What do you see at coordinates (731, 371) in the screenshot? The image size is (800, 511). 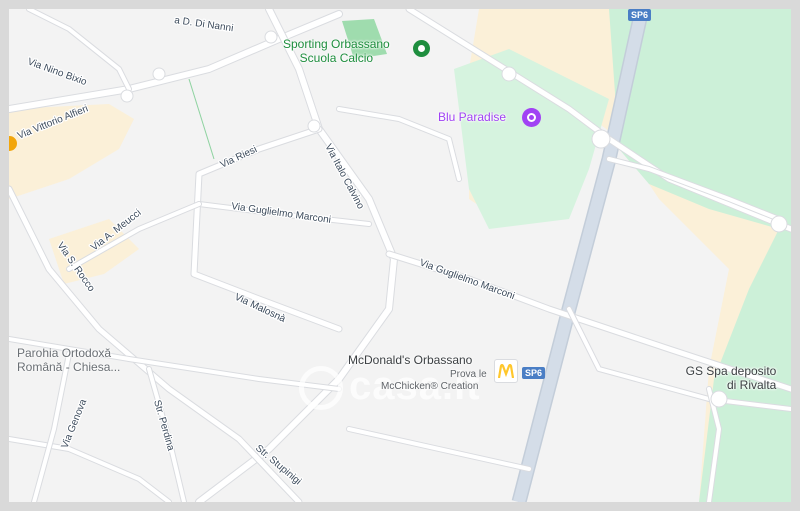 I see `gs-spa-line1: GS Spa deposito` at bounding box center [731, 371].